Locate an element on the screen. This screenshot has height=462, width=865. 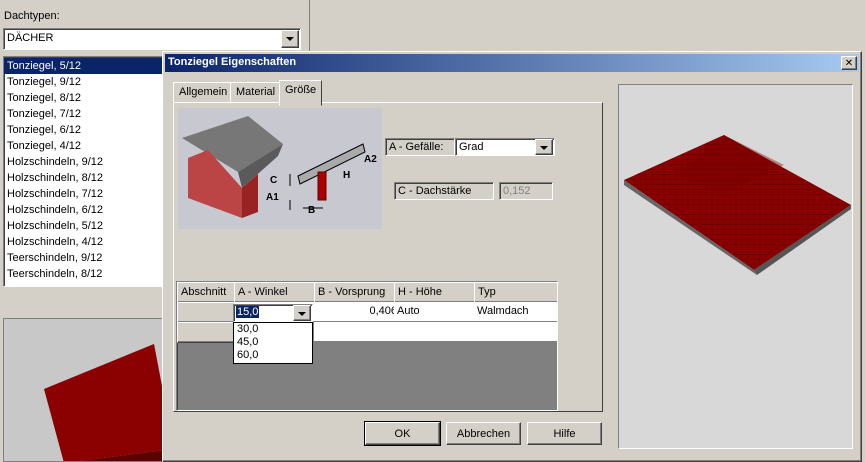
angle-value: 15,0 is located at coordinates (248, 312).